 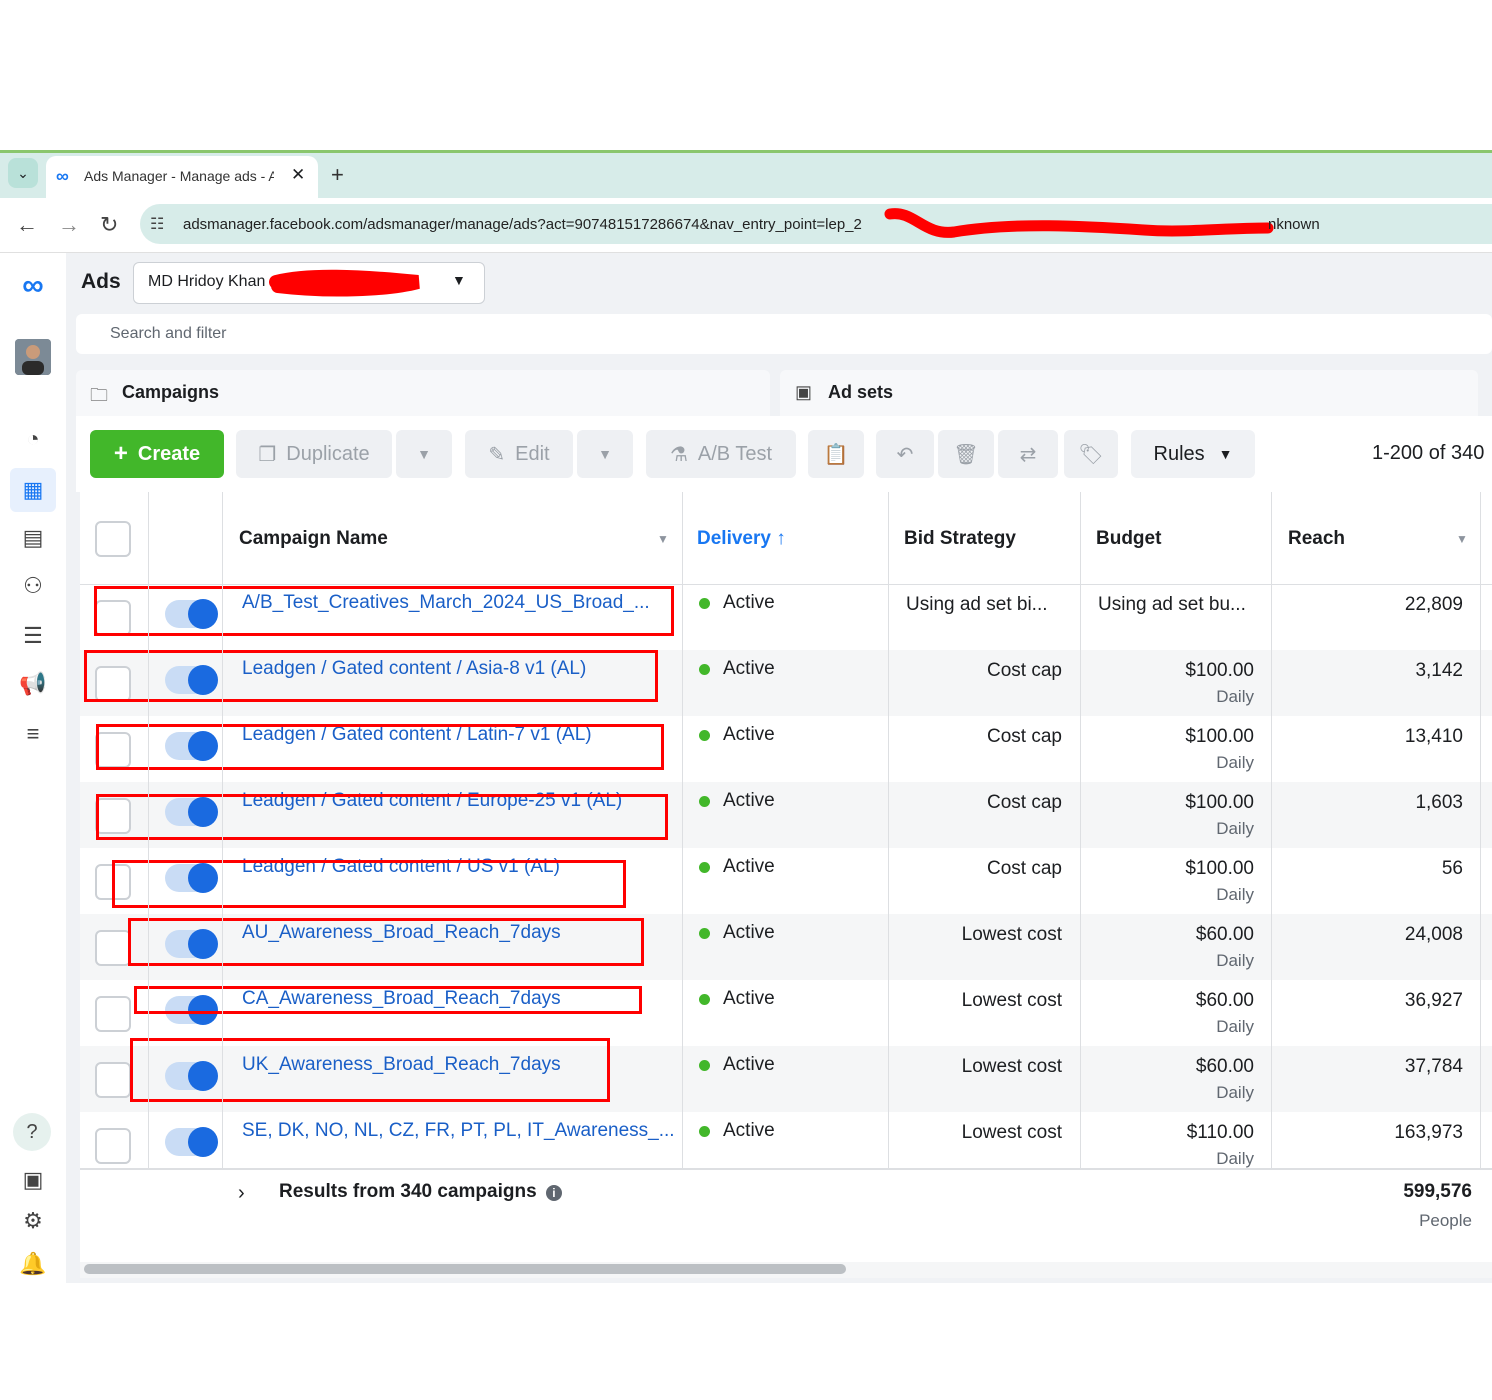 I want to click on tag-icon: 🏷, so click(x=1091, y=454).